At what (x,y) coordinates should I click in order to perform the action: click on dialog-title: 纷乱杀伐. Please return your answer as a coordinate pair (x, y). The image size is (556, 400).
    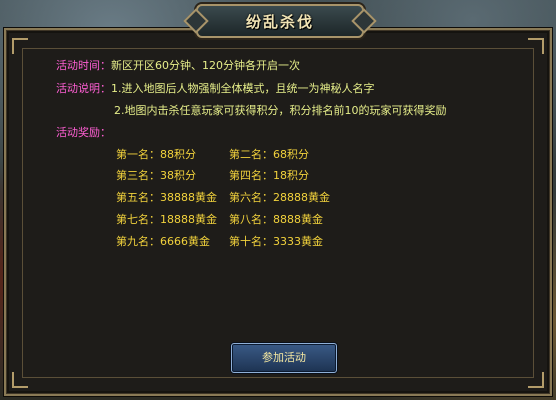
    Looking at the image, I should click on (279, 22).